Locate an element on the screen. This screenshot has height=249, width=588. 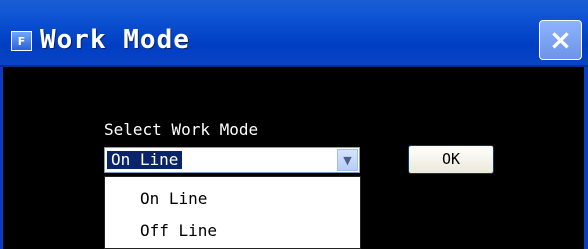
work-mode-dropdown: On Line Off Line is located at coordinates (232, 212).